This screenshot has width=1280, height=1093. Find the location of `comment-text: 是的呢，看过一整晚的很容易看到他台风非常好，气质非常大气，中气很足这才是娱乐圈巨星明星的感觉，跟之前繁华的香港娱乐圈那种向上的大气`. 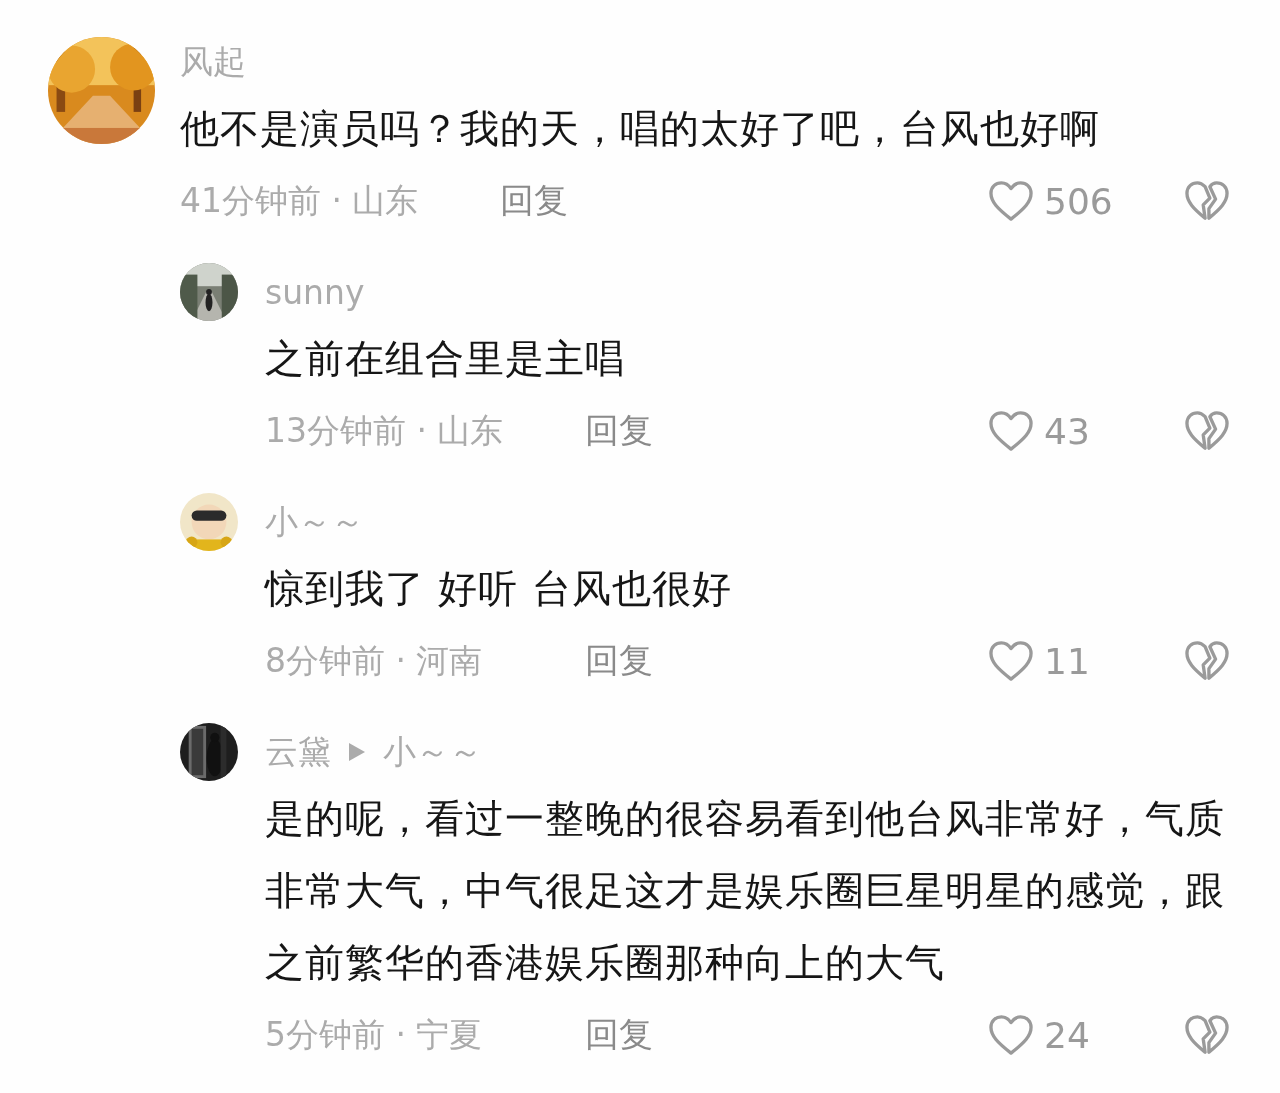

comment-text: 是的呢，看过一整晚的很容易看到他台风非常好，气质非常大气，中气很足这才是娱乐圈巨星明星的感觉，跟之前繁华的香港娱乐圈那种向上的大气 is located at coordinates (745, 891).